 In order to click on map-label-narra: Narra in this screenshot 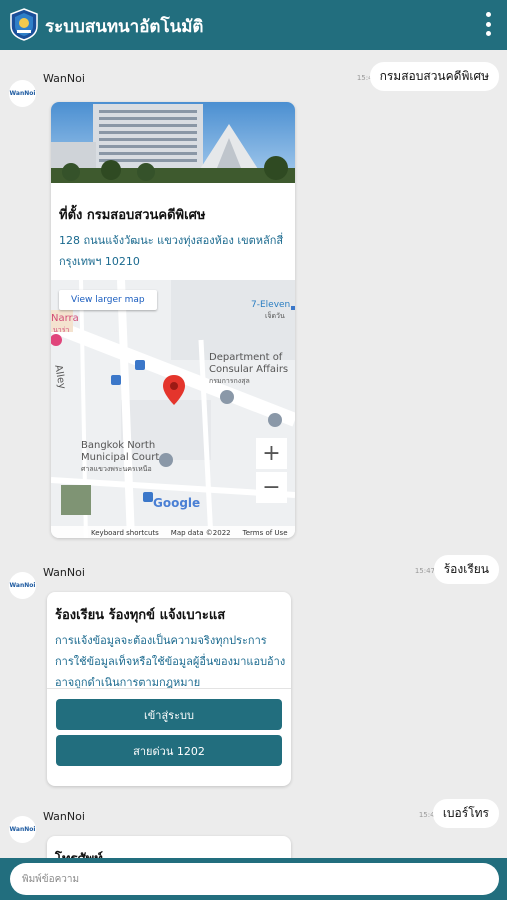, I will do `click(65, 318)`.